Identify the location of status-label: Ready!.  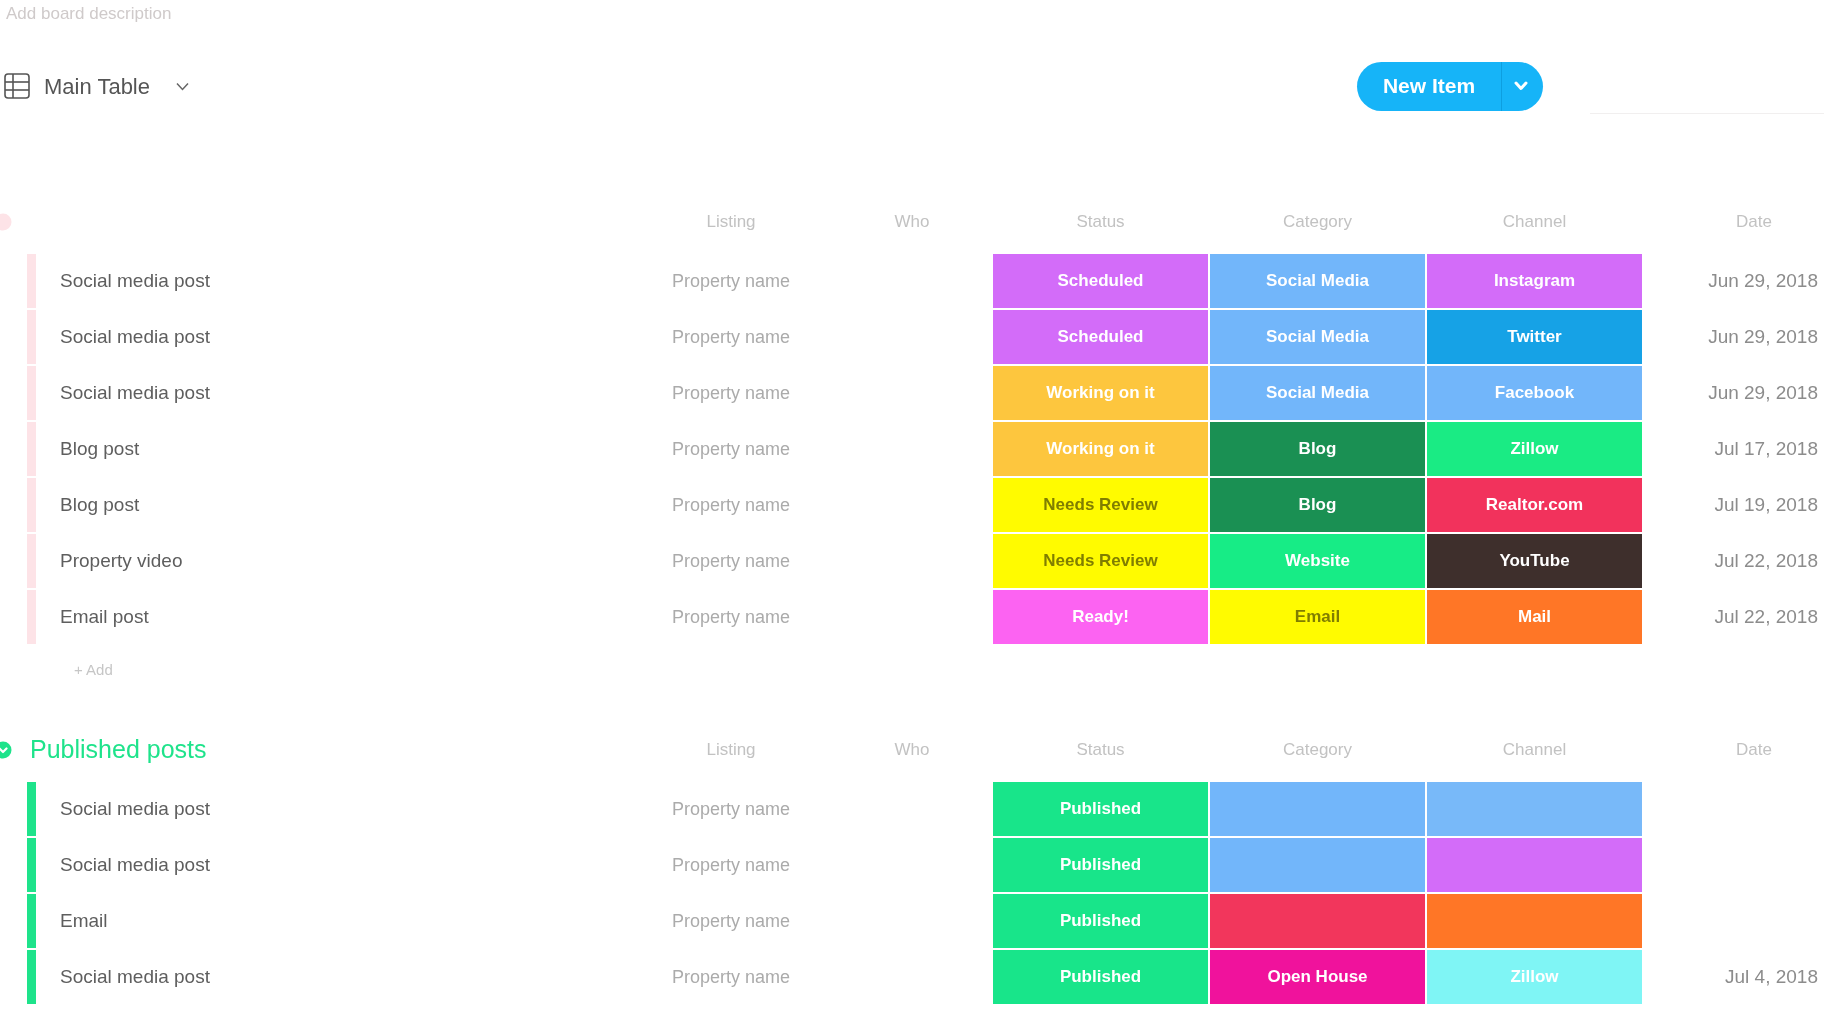
(1100, 617).